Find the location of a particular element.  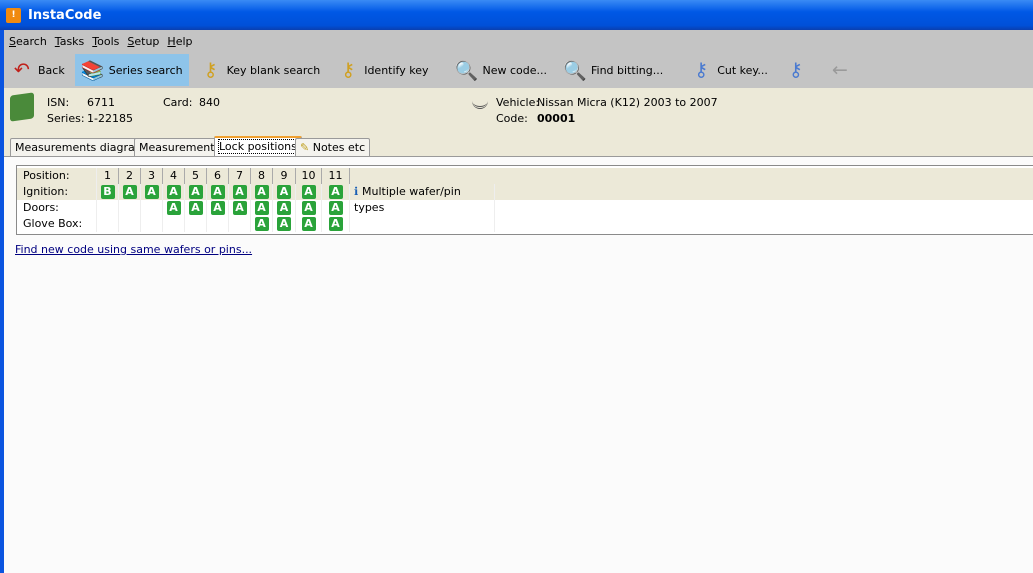

vehicle-value: Nissan Micra (K12) 2003 to 2007 is located at coordinates (627, 102).